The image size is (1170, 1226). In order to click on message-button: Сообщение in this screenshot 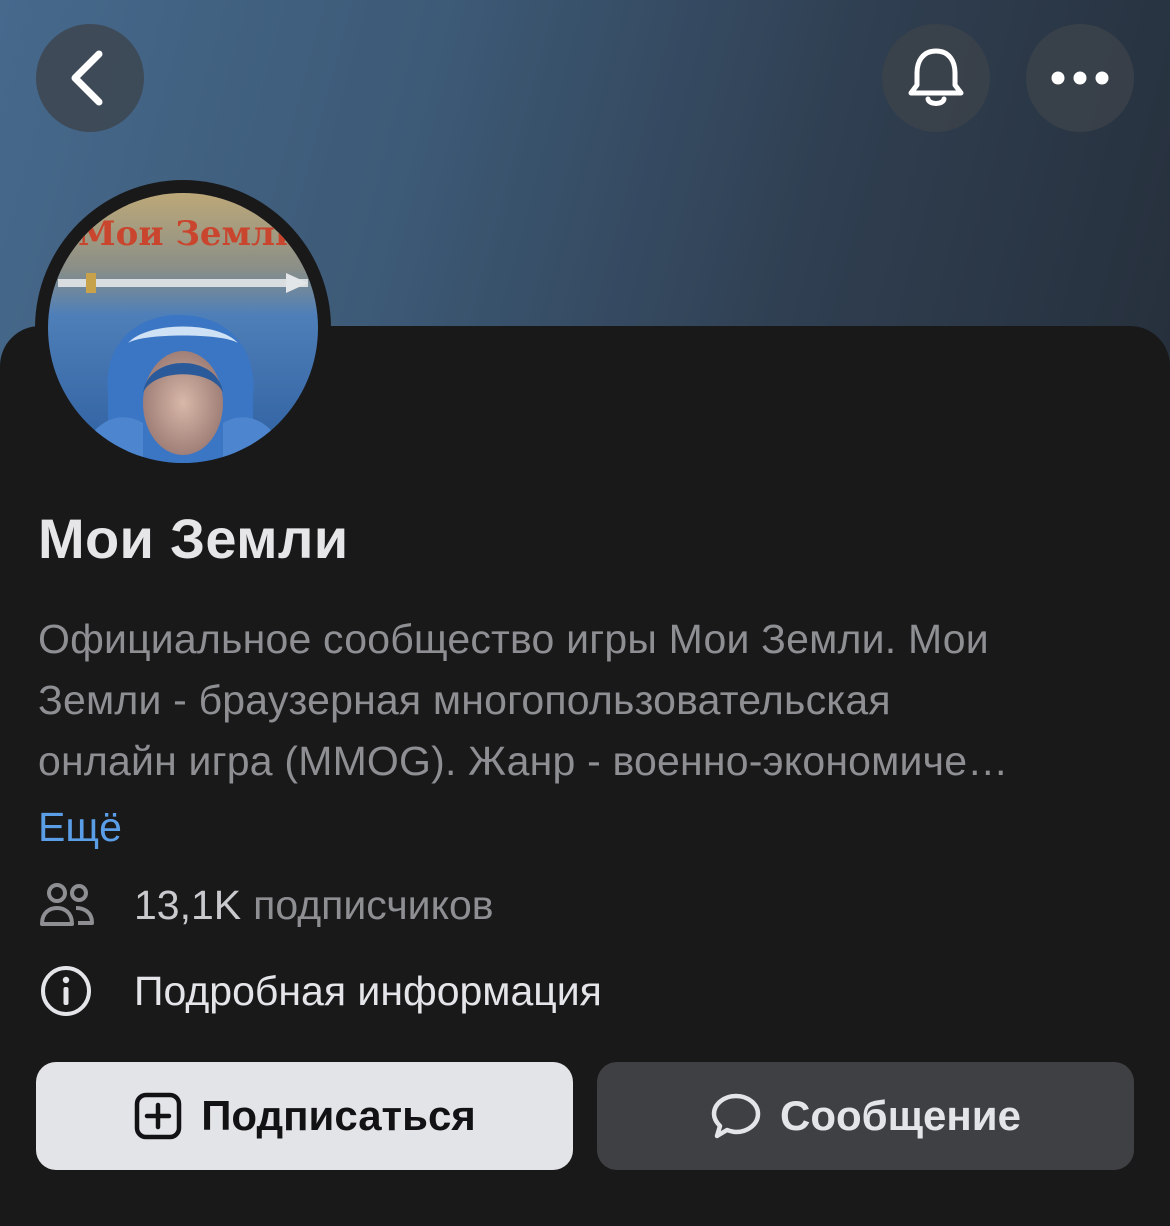, I will do `click(865, 1116)`.